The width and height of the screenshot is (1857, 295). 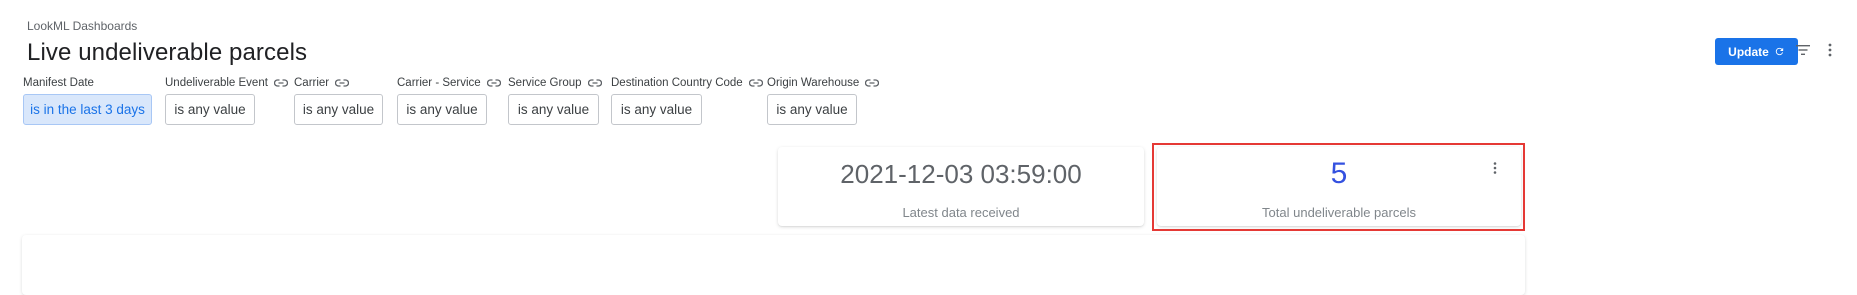 I want to click on tile-value: 2021-12-03 03:59:00, so click(x=961, y=174).